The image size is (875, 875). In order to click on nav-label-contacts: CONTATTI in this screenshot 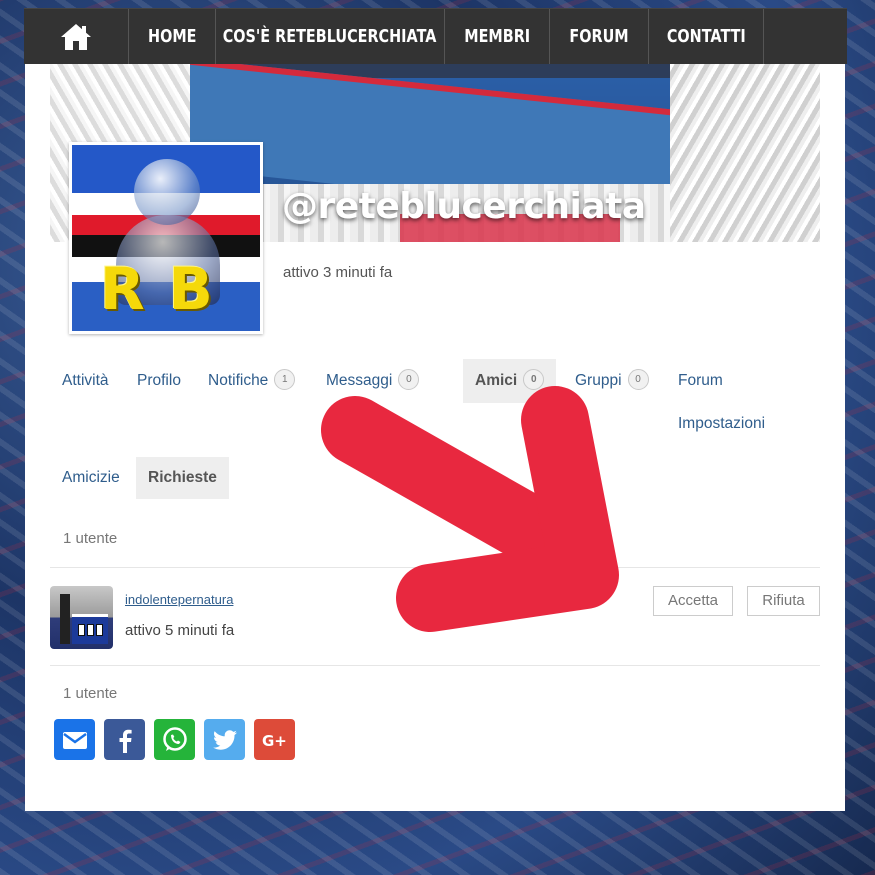, I will do `click(706, 36)`.